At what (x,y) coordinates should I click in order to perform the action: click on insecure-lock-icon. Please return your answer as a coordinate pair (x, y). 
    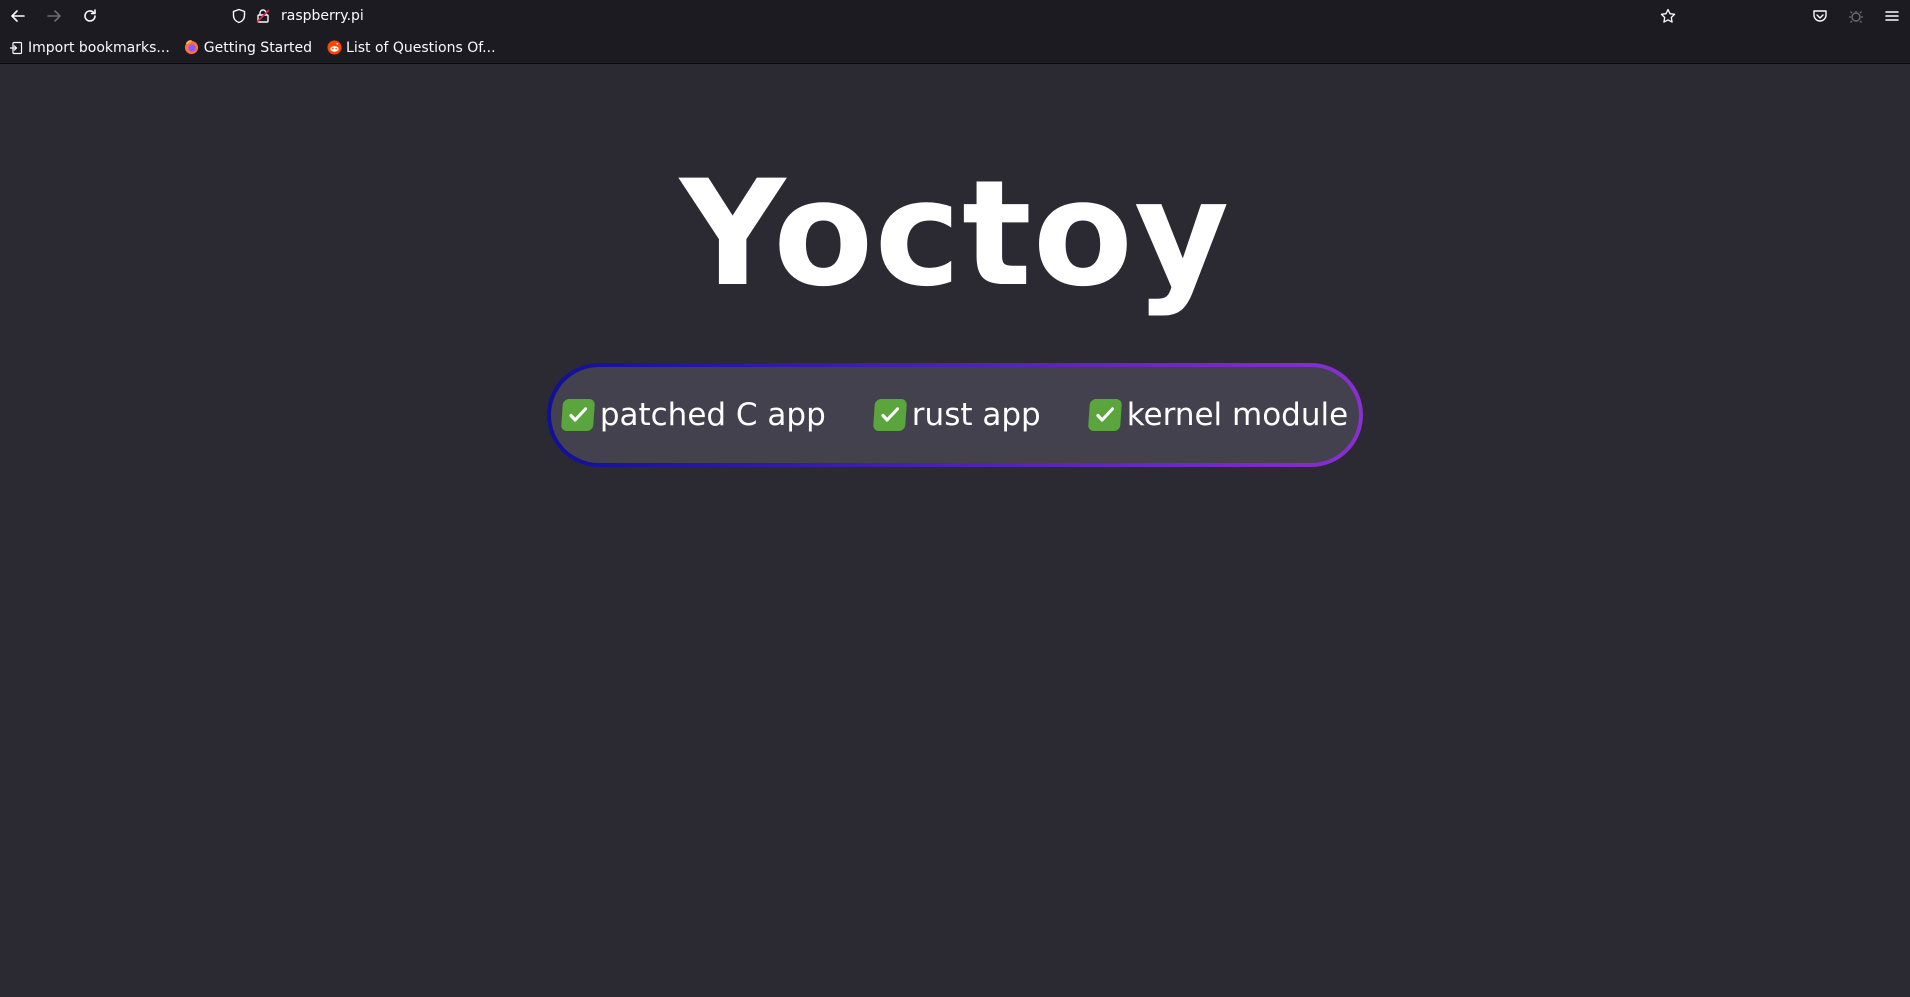
    Looking at the image, I should click on (263, 16).